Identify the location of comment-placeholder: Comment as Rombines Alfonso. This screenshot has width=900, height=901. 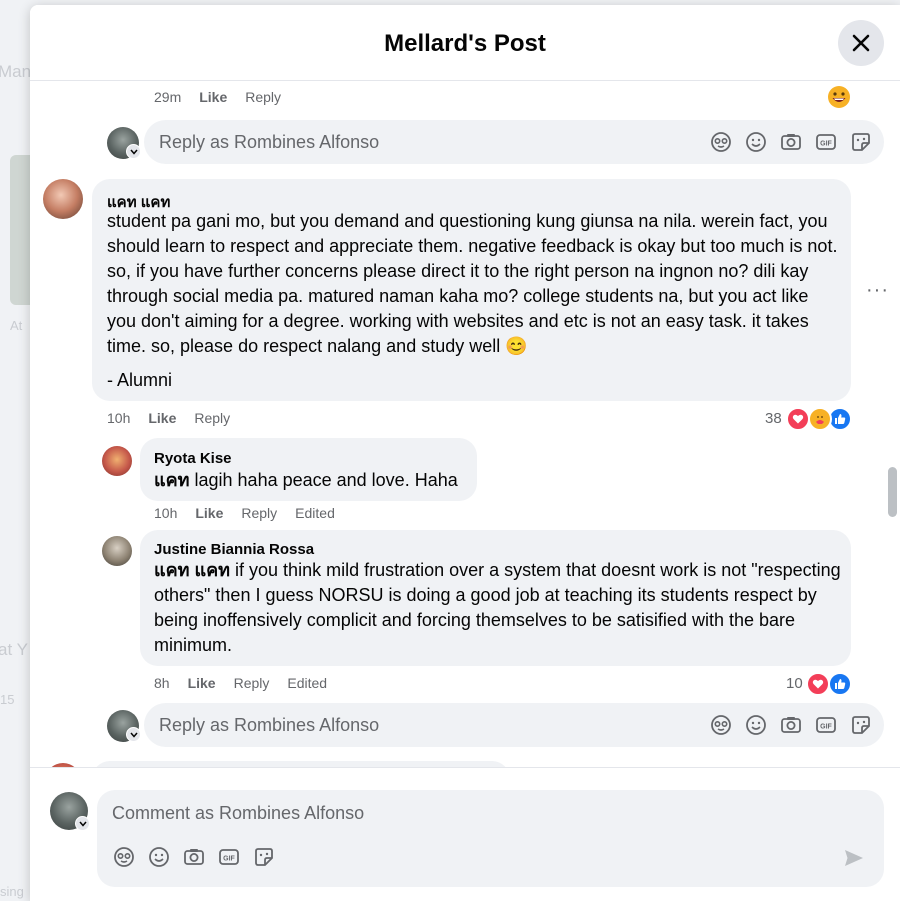
(238, 813).